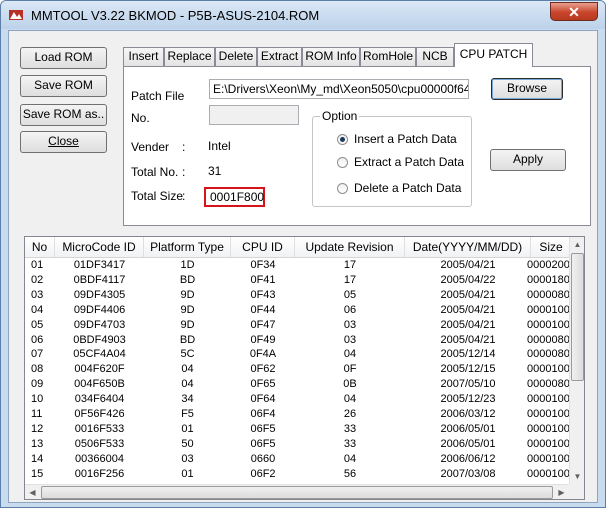 The image size is (606, 508). What do you see at coordinates (37, 369) in the screenshot?
I see `table-cell: 08` at bounding box center [37, 369].